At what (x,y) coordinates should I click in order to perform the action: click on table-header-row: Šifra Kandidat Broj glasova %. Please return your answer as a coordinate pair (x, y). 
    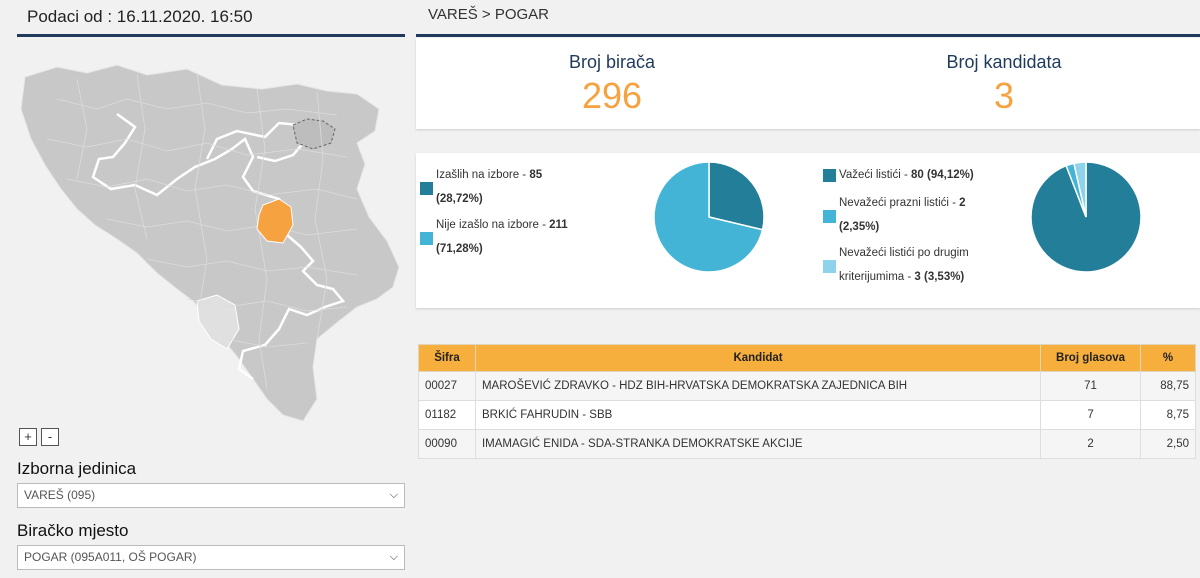
    Looking at the image, I should click on (807, 358).